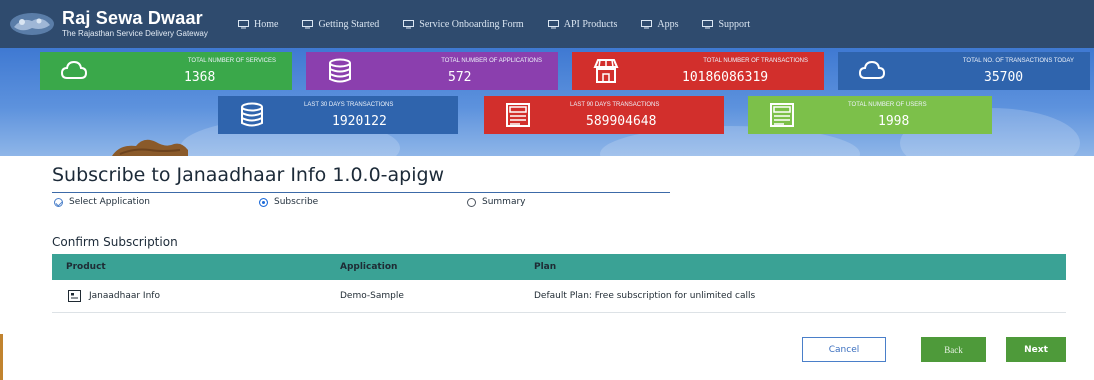  I want to click on nav-item-service-onboarding: Service Onboarding Form, so click(463, 24).